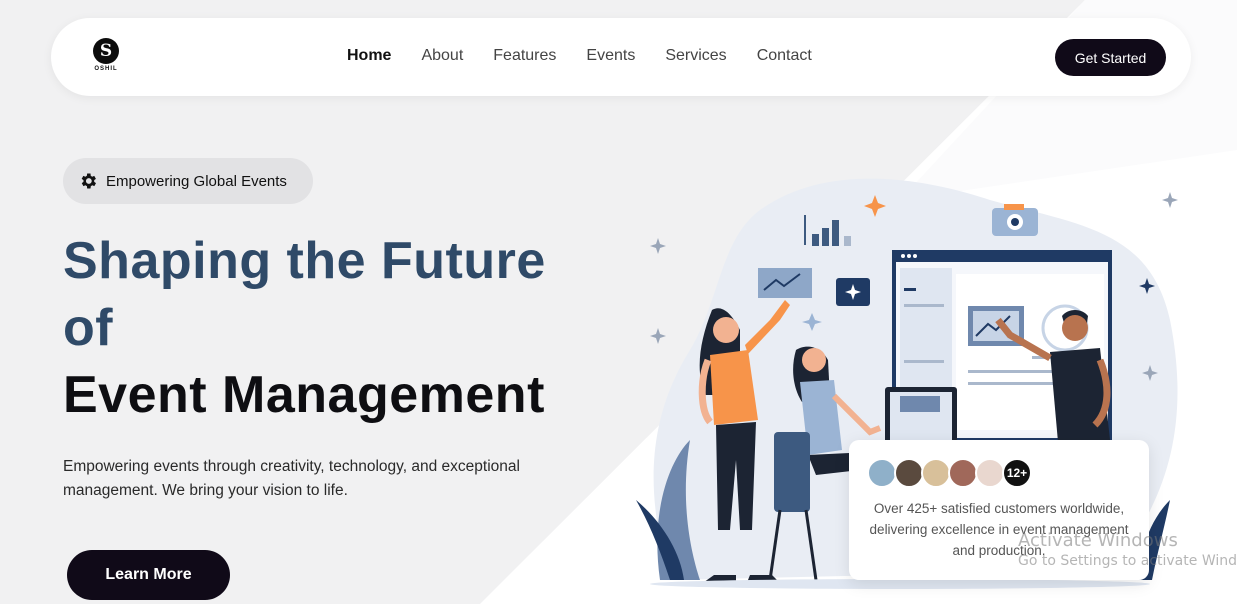 The height and width of the screenshot is (604, 1237). I want to click on camera-icon, so click(1015, 220).